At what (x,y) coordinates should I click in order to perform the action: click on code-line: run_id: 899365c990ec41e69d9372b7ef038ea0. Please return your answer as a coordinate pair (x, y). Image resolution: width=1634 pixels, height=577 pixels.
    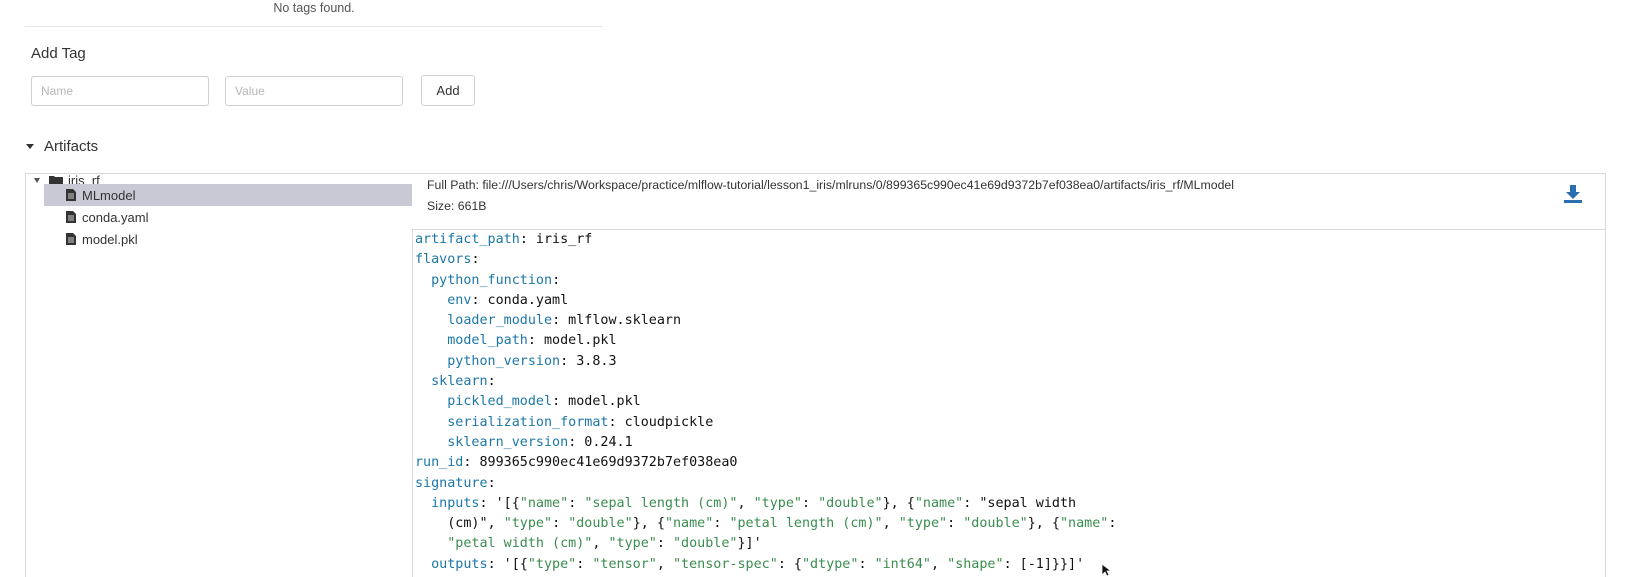
    Looking at the image, I should click on (765, 463).